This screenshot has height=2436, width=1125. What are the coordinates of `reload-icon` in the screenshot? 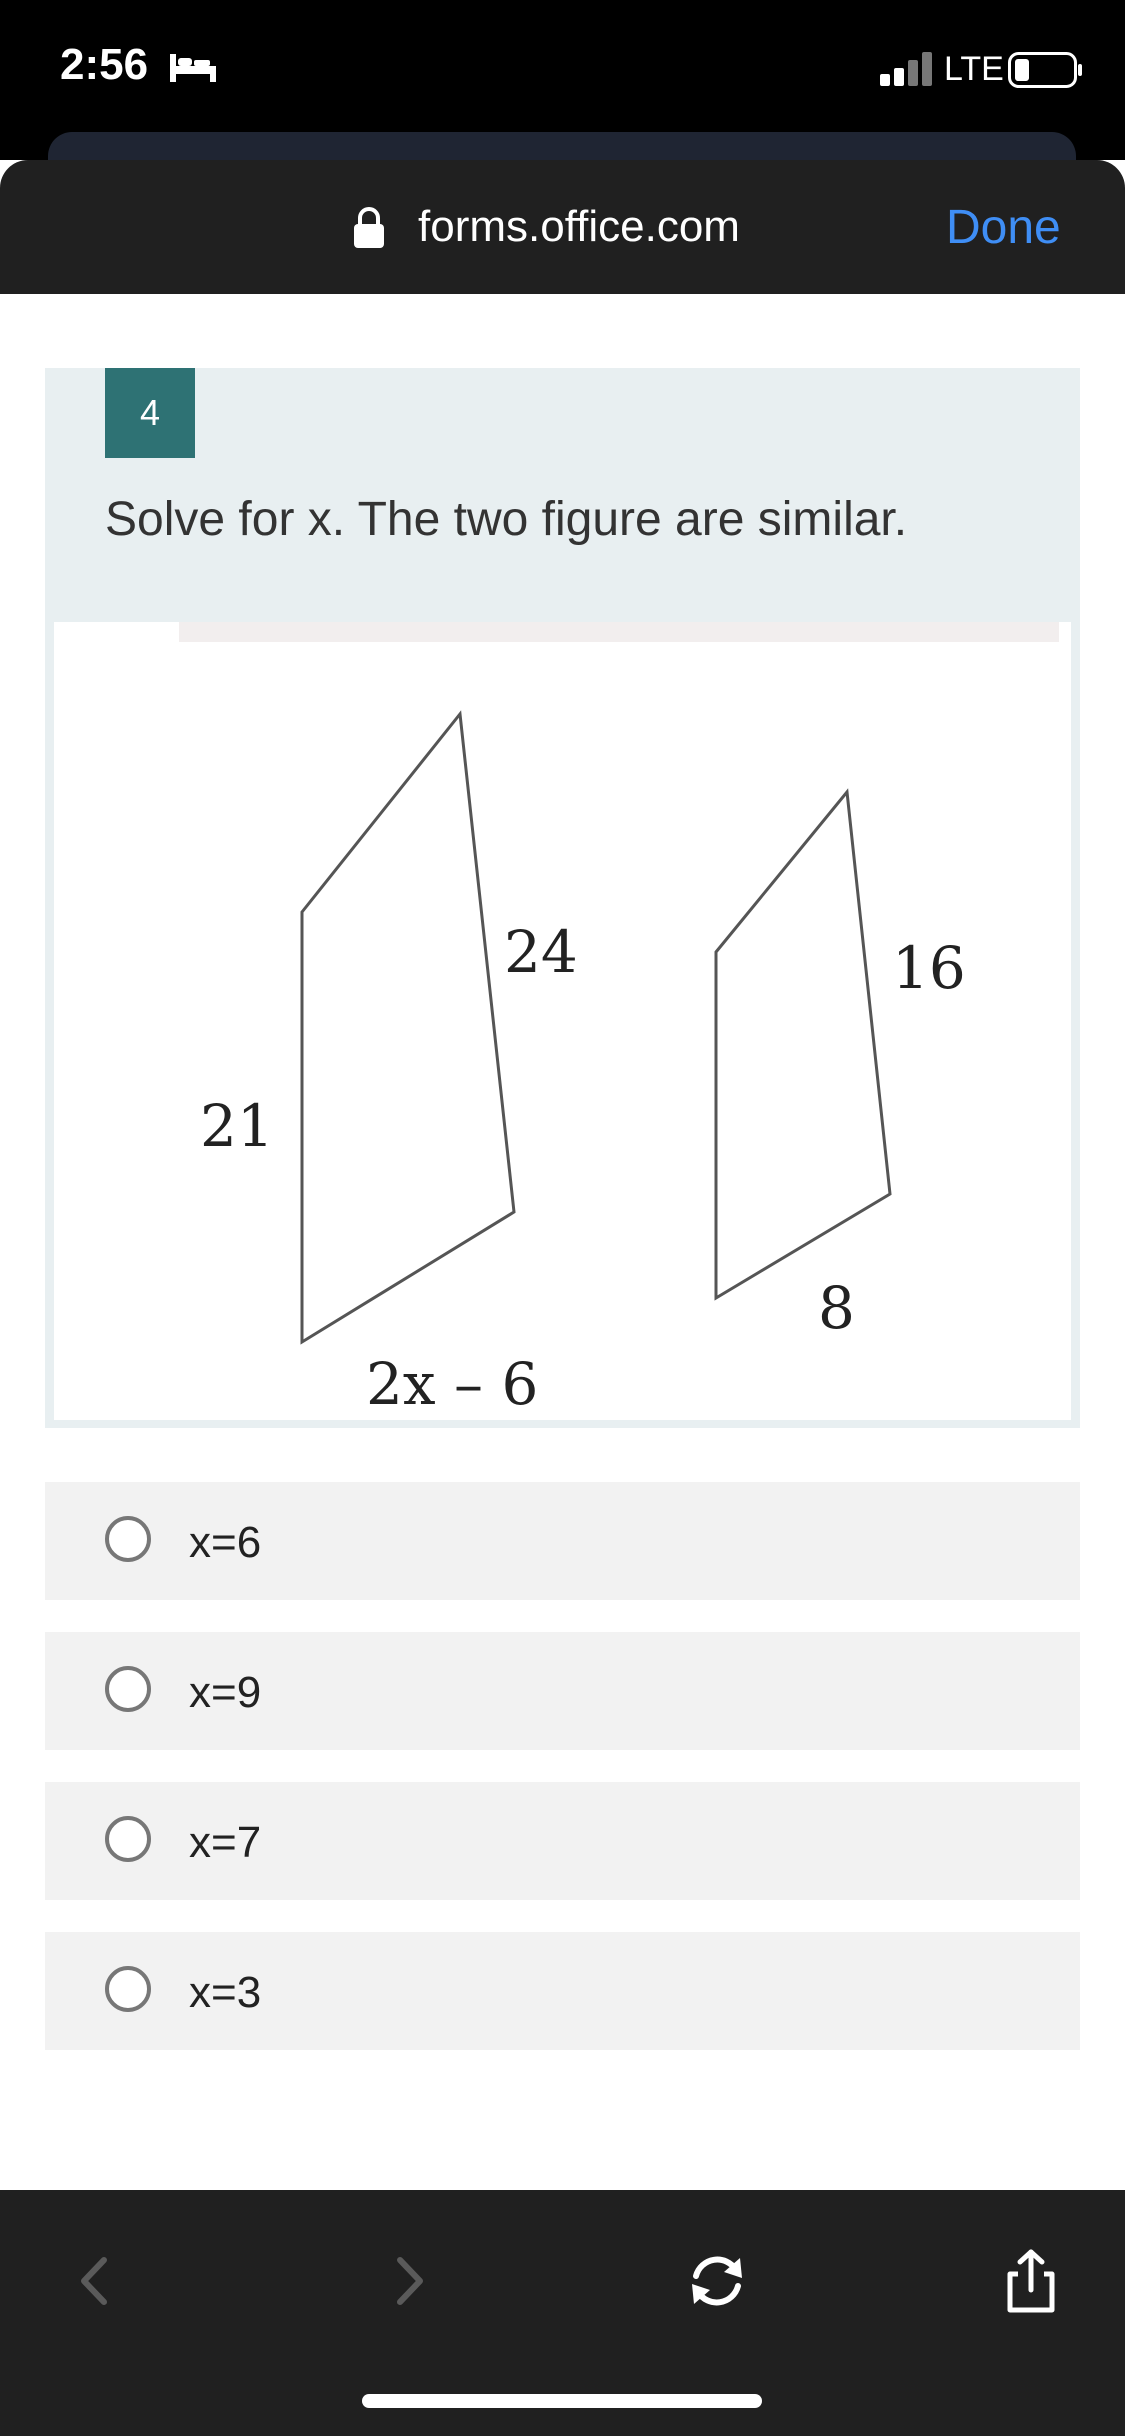 It's located at (717, 2281).